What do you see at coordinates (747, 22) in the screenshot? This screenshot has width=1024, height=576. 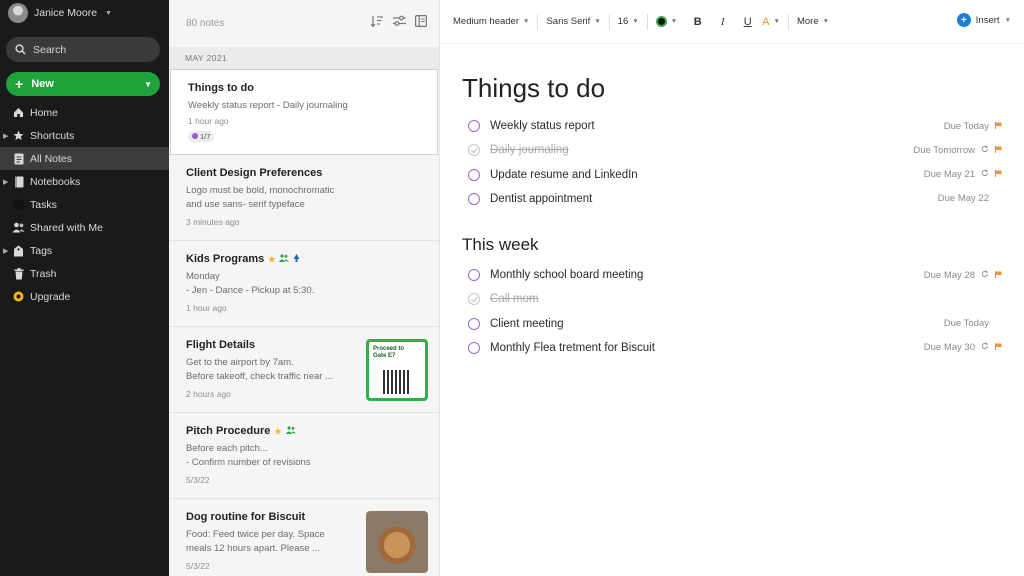 I see `underline-button: U` at bounding box center [747, 22].